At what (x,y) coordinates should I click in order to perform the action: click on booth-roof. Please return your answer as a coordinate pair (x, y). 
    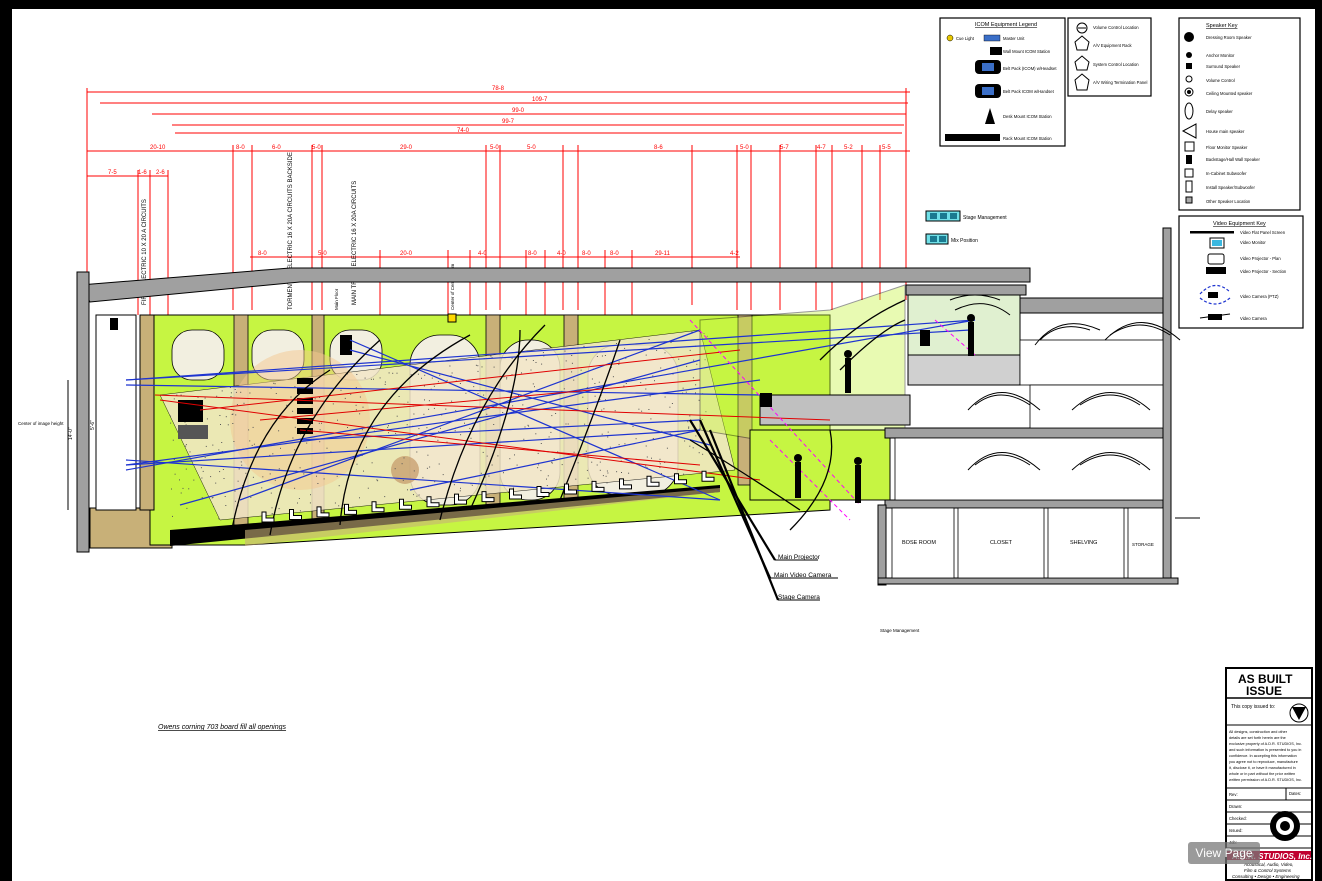
    Looking at the image, I should click on (966, 290).